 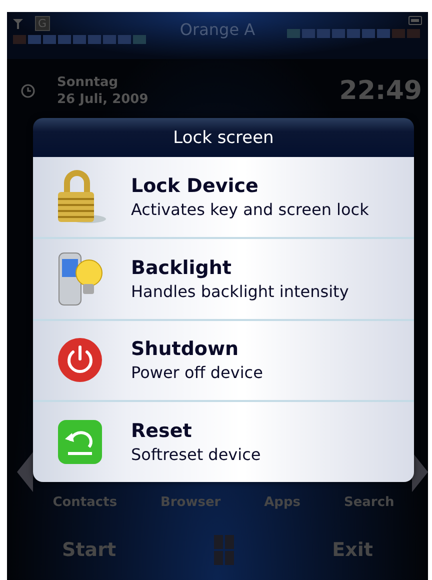 I want to click on menu-item: Backlight Handles backlight intensity, so click(x=223, y=279).